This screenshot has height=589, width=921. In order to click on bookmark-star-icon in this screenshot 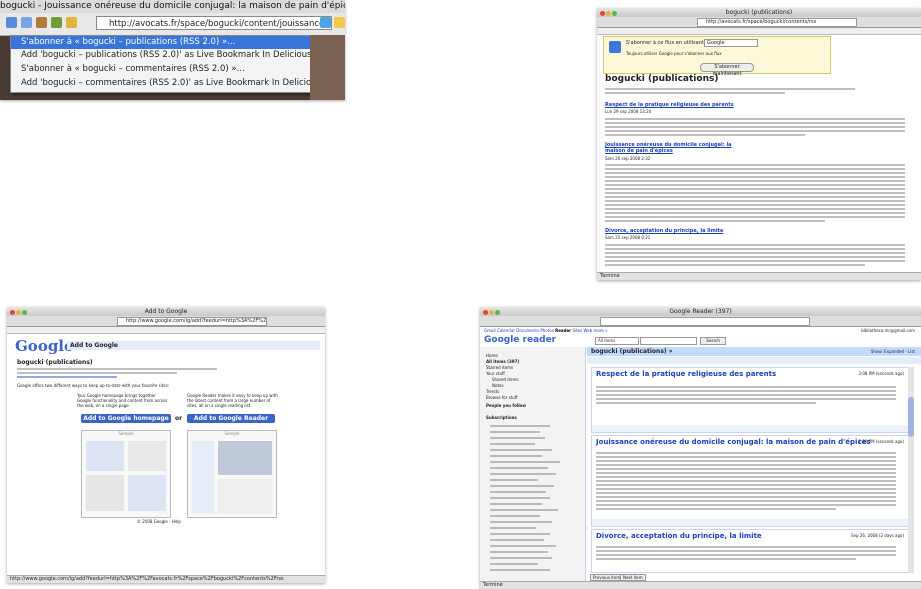, I will do `click(339, 22)`.